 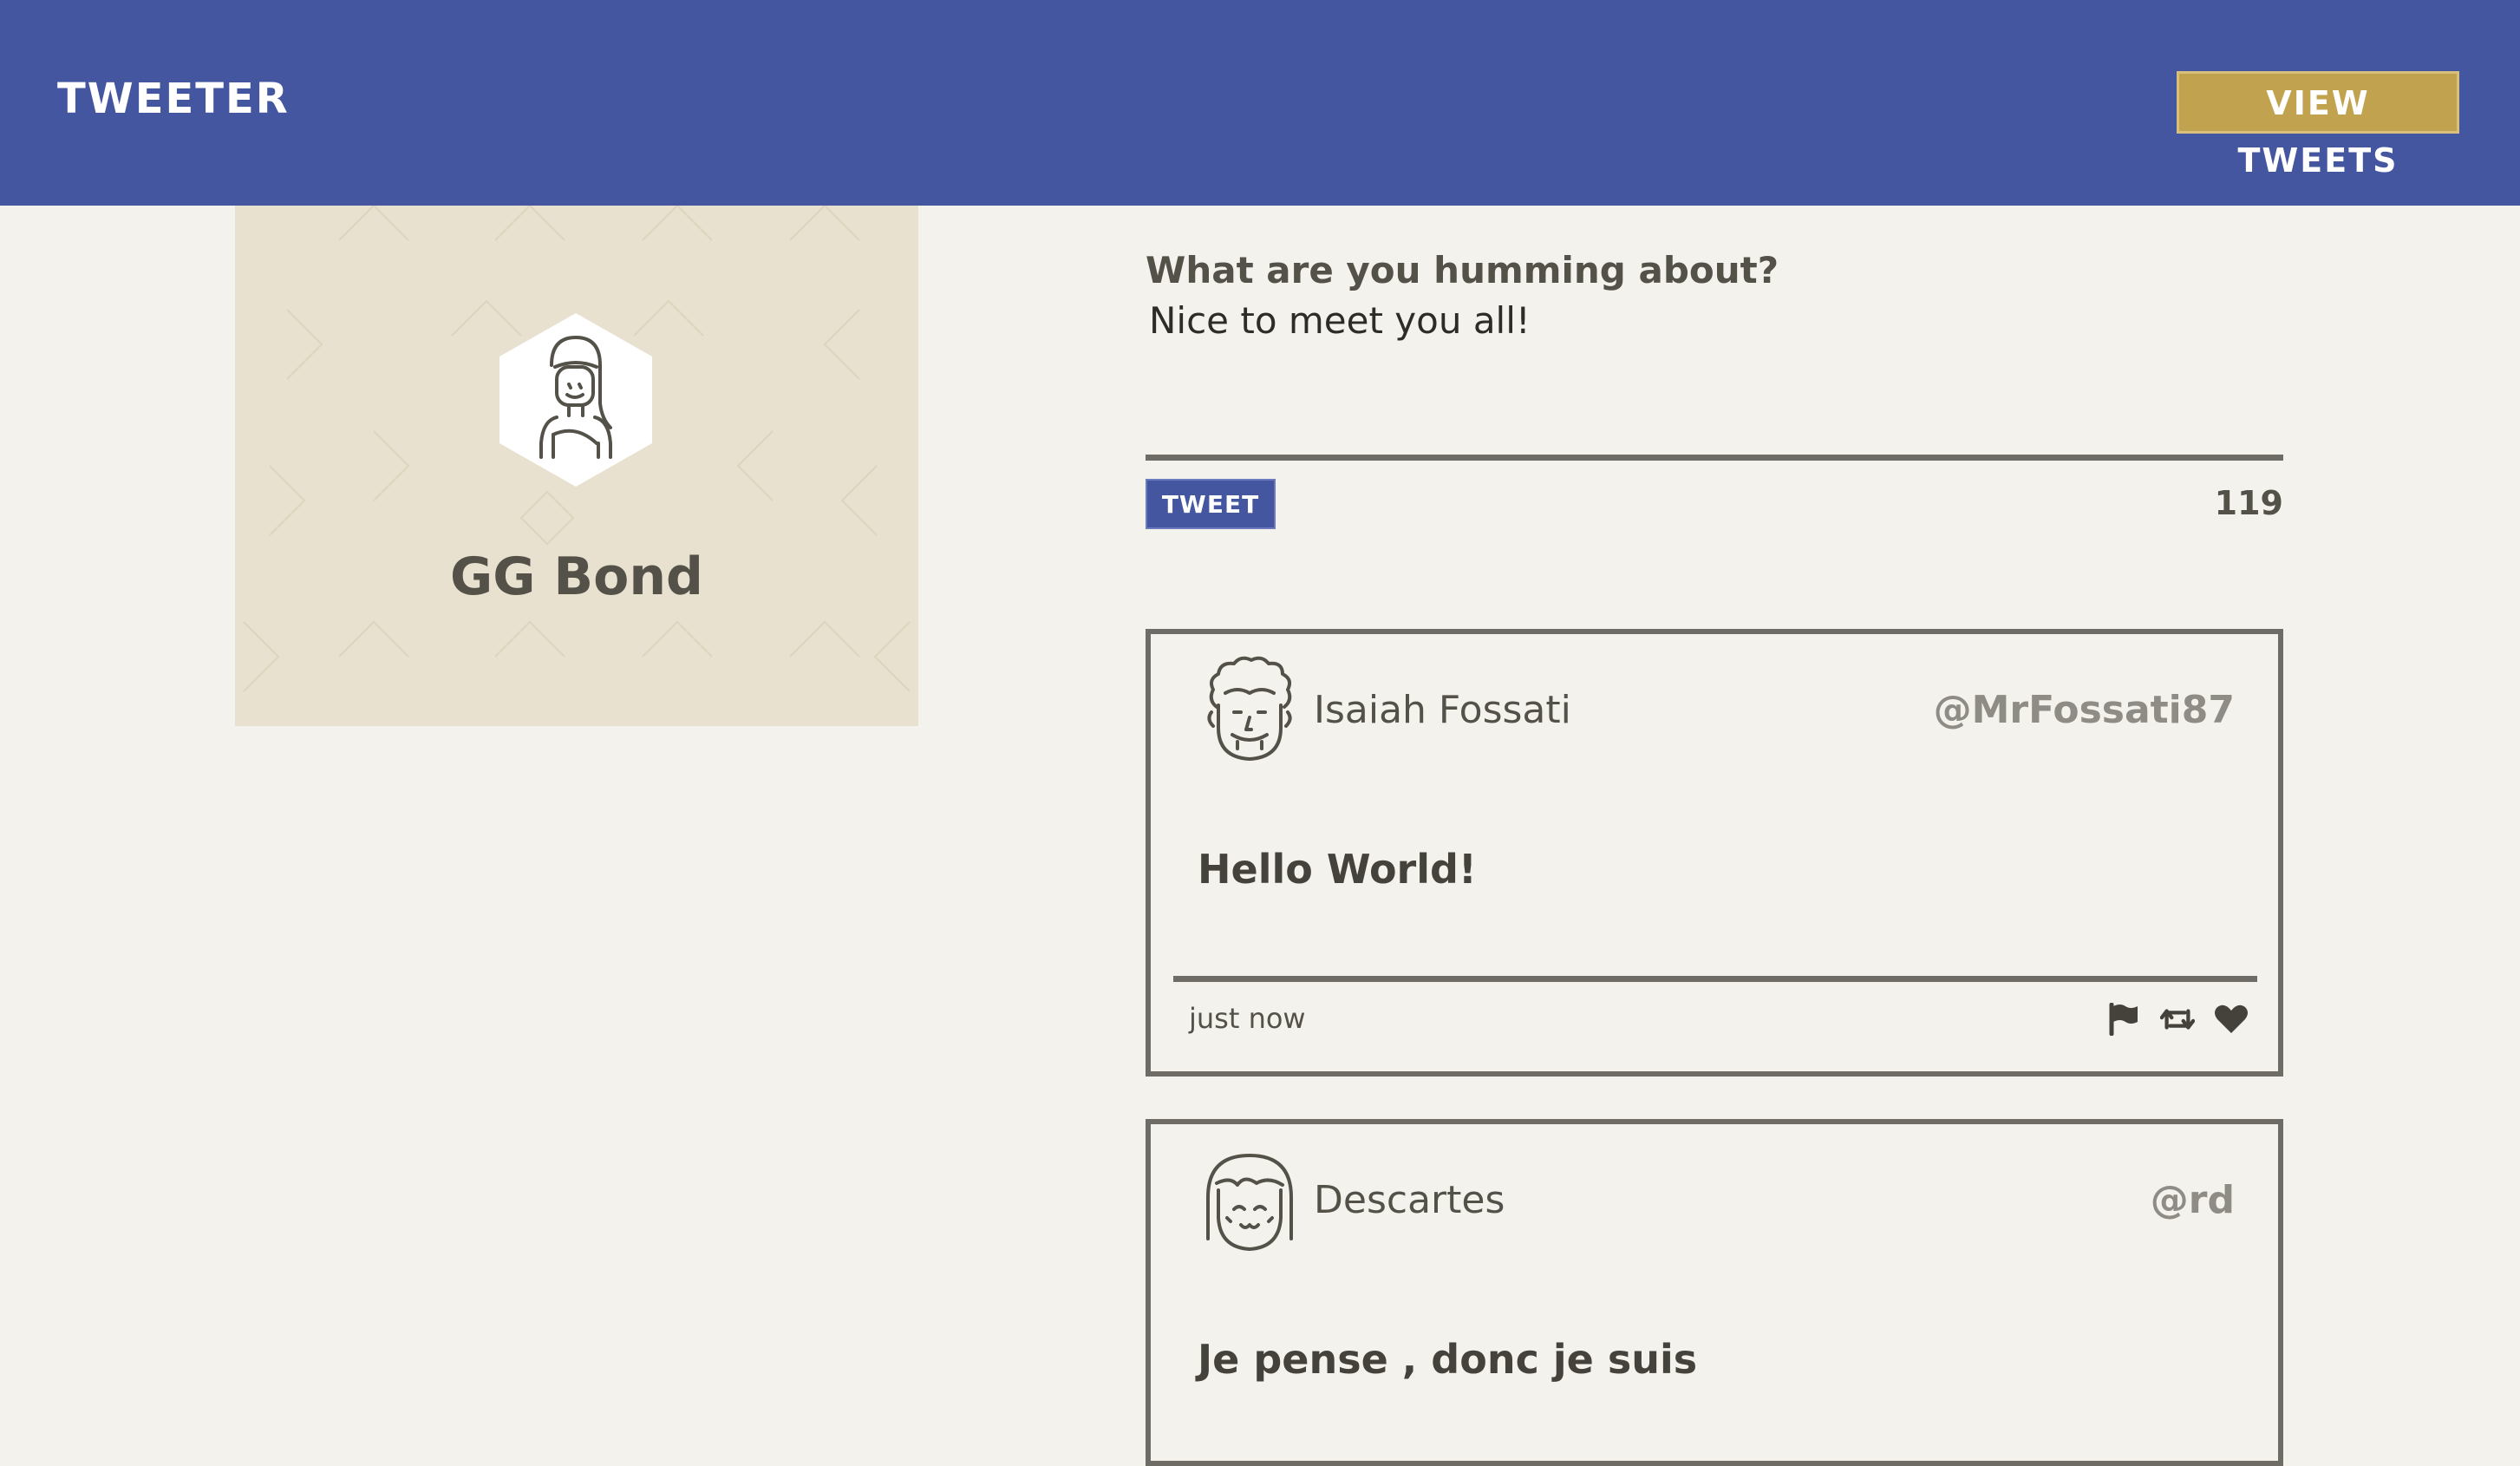 I want to click on tweet-divider, so click(x=1715, y=979).